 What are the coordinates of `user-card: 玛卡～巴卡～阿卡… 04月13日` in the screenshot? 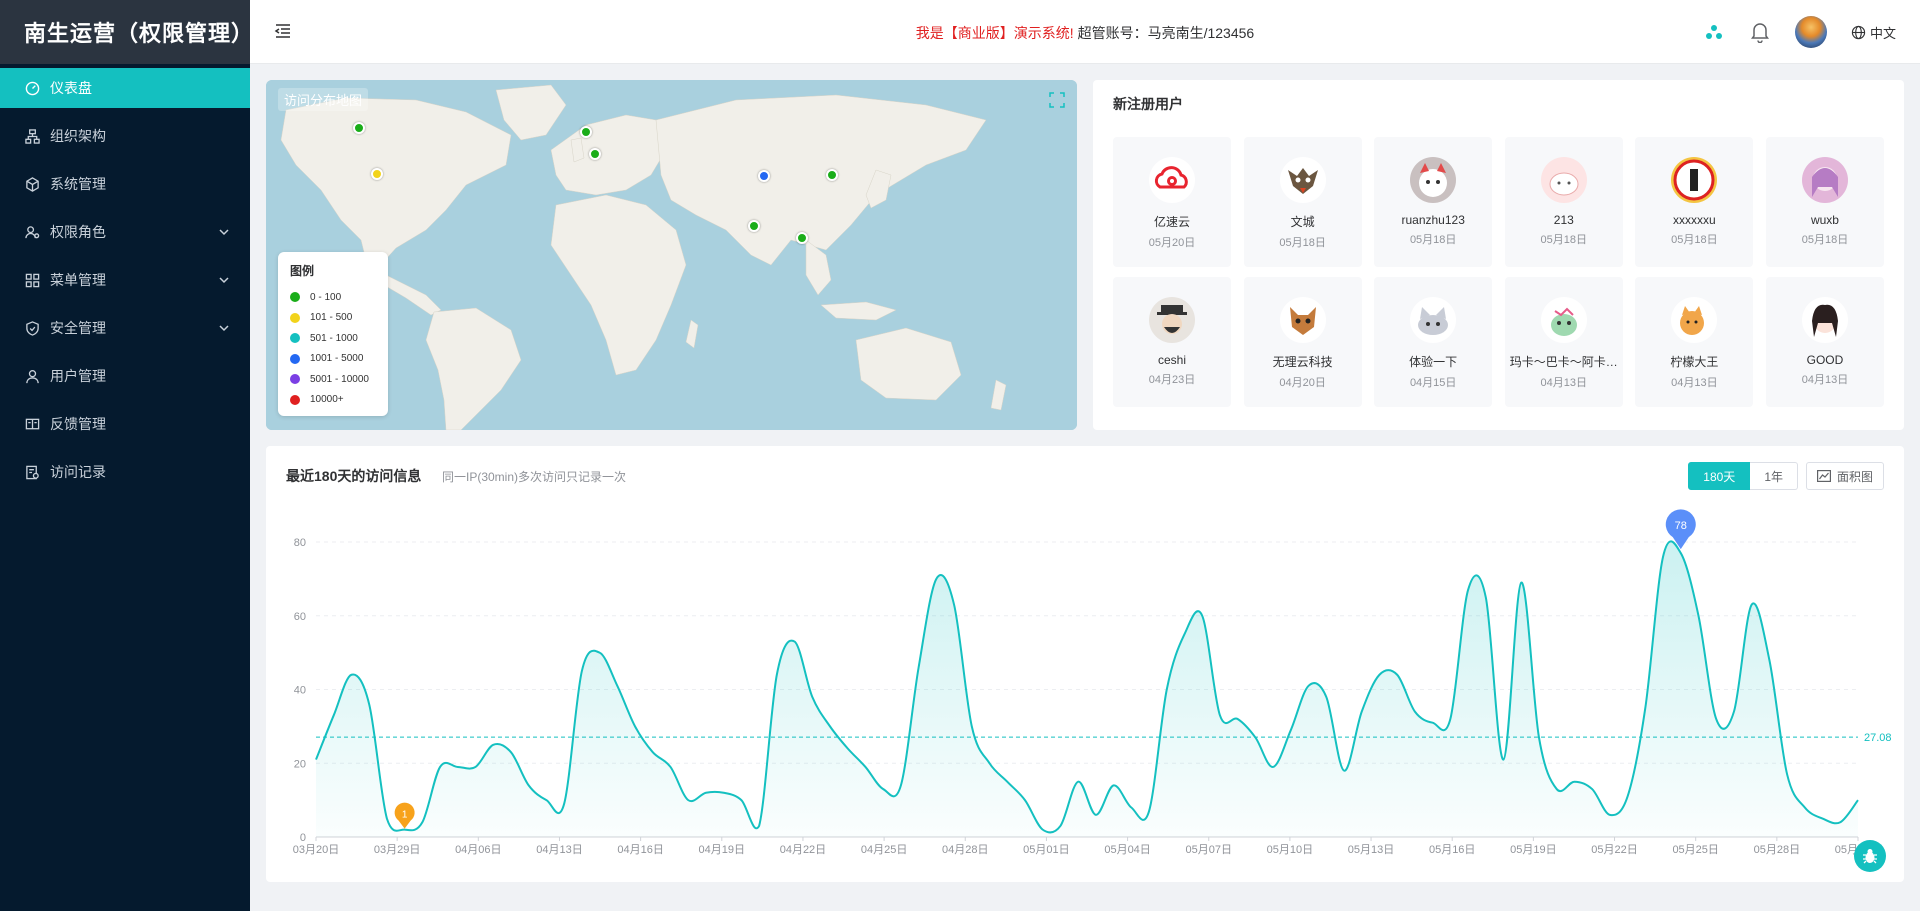 It's located at (1563, 342).